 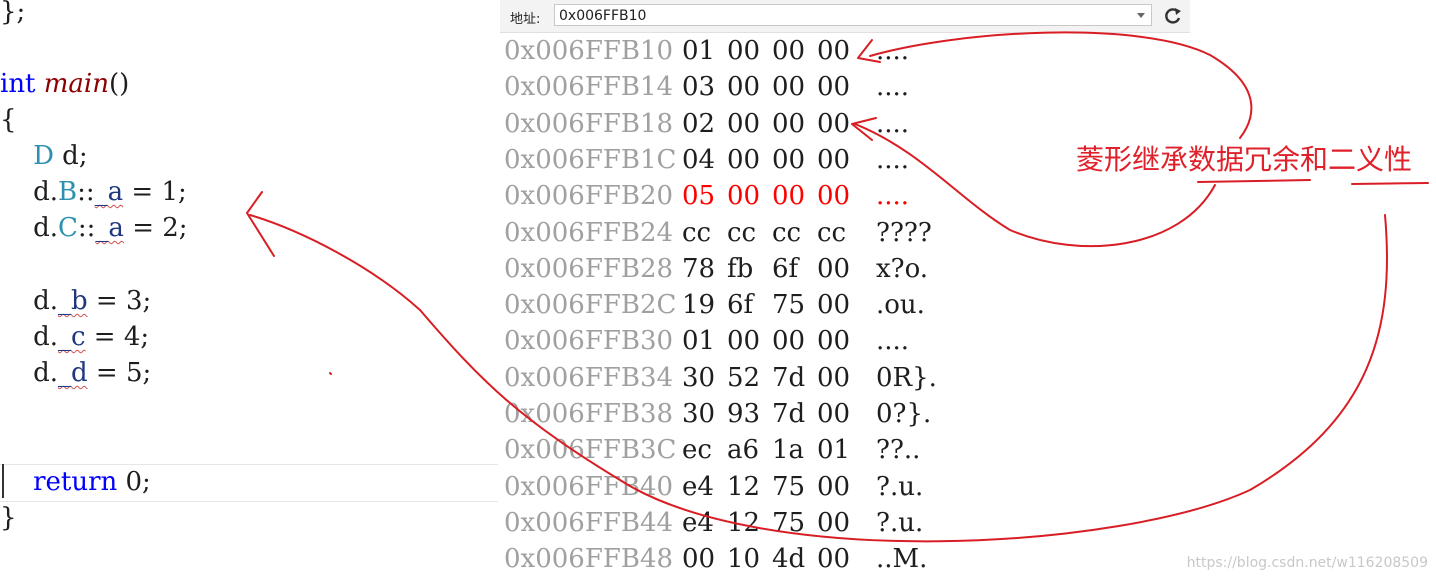 I want to click on code-line: int main(), so click(x=64, y=84).